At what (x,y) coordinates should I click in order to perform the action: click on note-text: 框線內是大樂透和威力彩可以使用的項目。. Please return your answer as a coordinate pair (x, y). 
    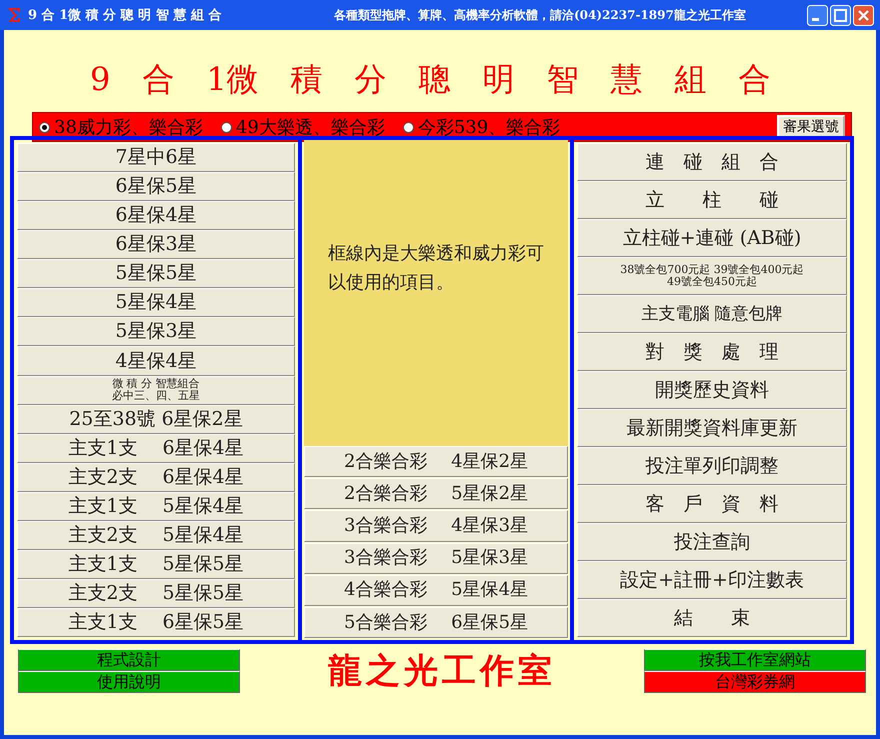
    Looking at the image, I should click on (436, 268).